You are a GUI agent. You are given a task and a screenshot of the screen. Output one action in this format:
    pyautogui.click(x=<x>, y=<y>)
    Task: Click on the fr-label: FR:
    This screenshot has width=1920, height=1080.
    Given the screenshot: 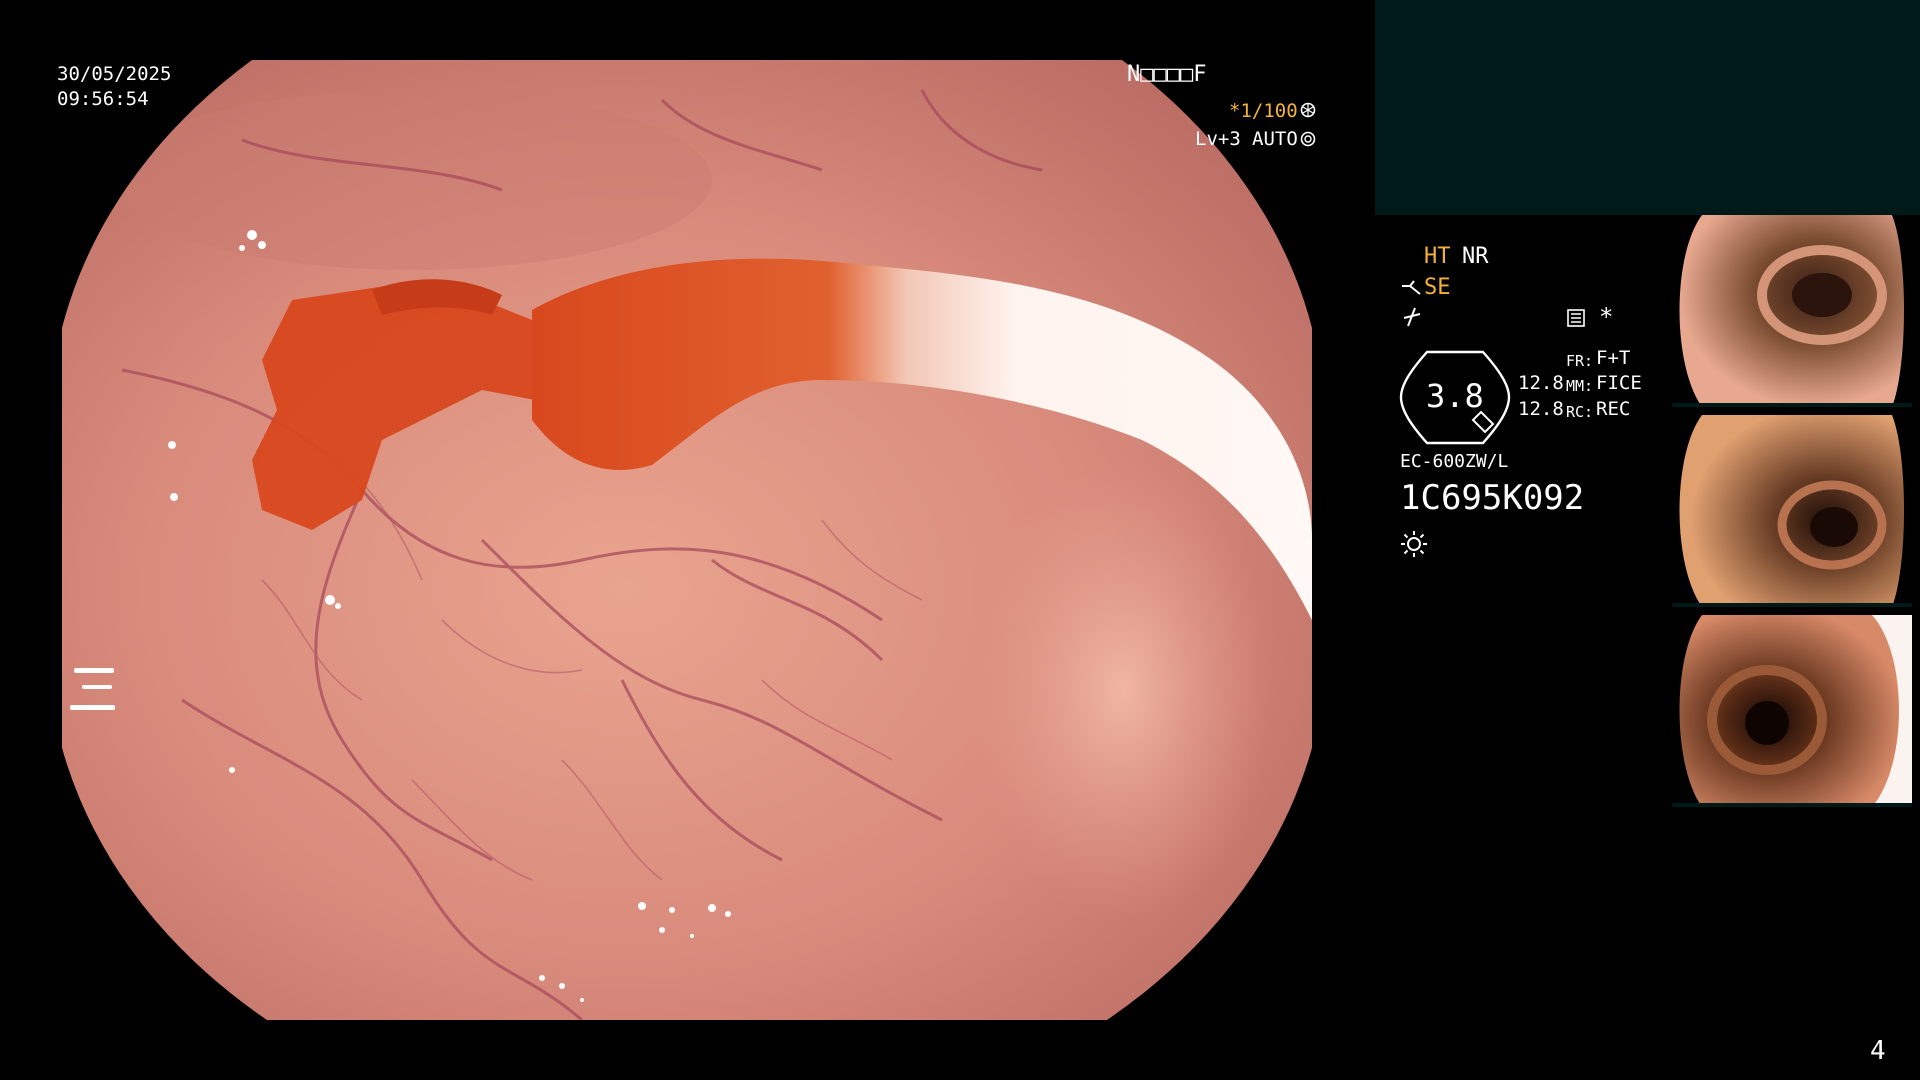 What is the action you would take?
    pyautogui.click(x=1580, y=361)
    